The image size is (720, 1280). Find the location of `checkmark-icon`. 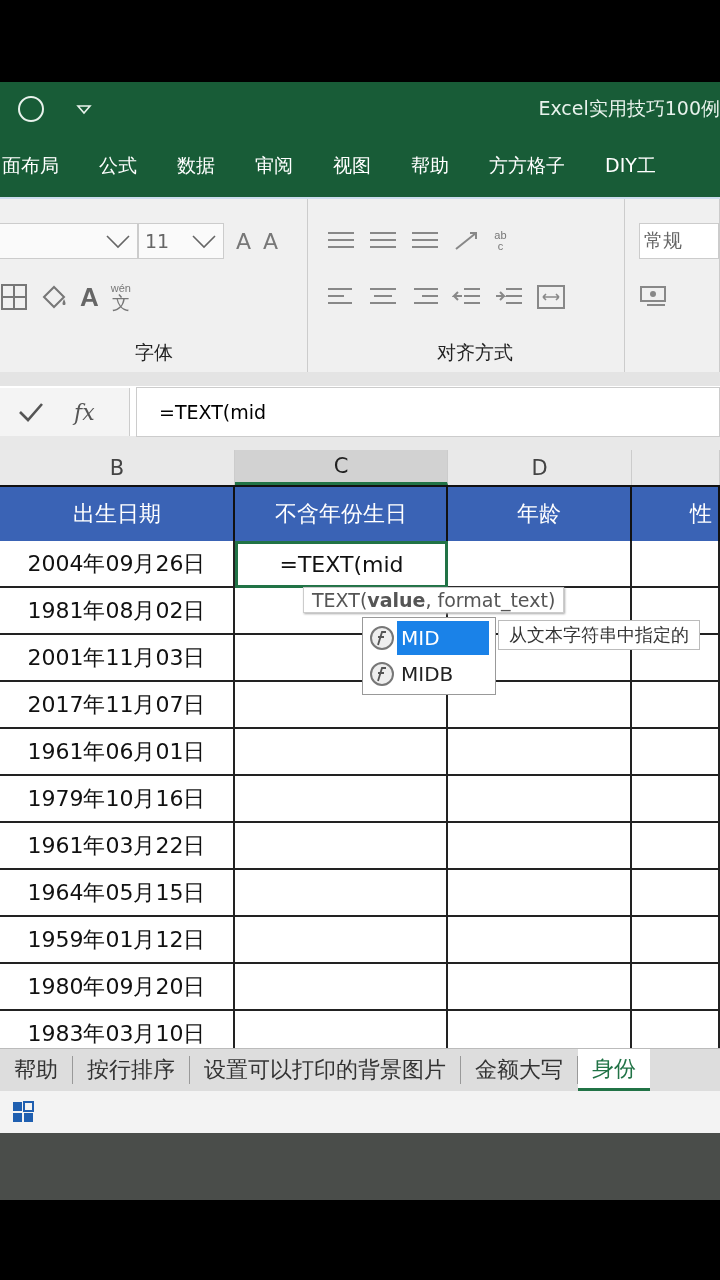

checkmark-icon is located at coordinates (31, 412).